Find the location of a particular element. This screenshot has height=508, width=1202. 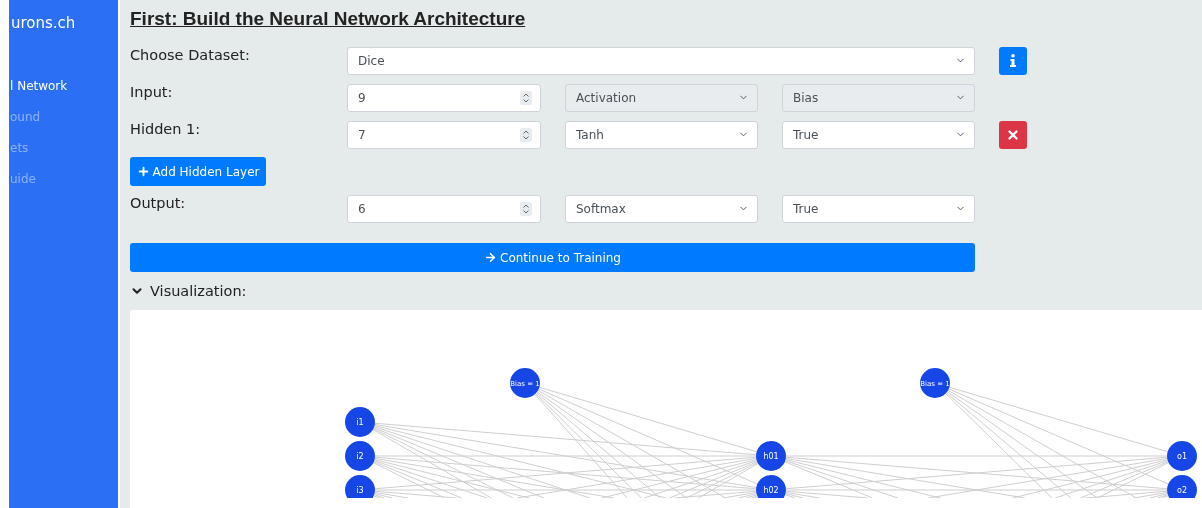

remove-button is located at coordinates (1013, 134).